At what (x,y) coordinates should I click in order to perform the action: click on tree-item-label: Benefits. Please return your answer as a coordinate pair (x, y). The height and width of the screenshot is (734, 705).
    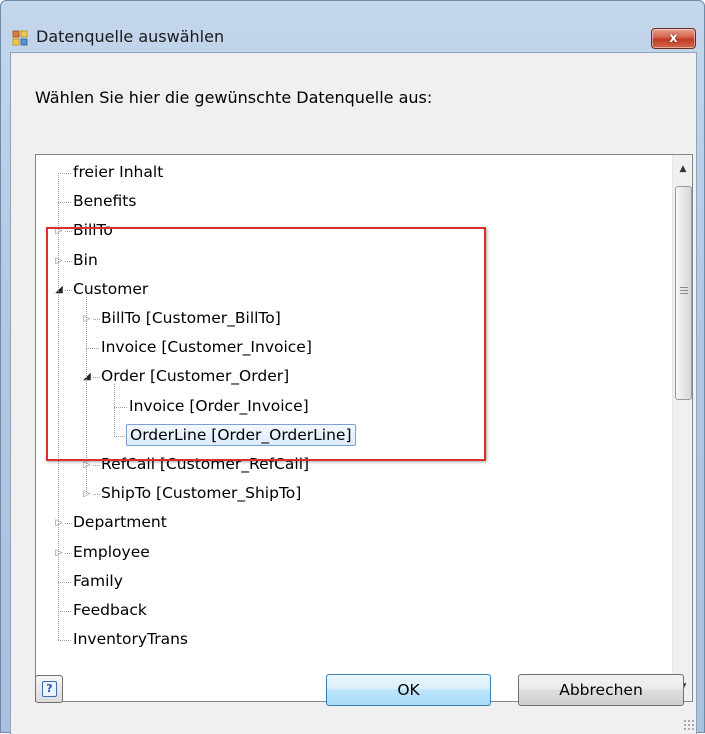
    Looking at the image, I should click on (105, 201).